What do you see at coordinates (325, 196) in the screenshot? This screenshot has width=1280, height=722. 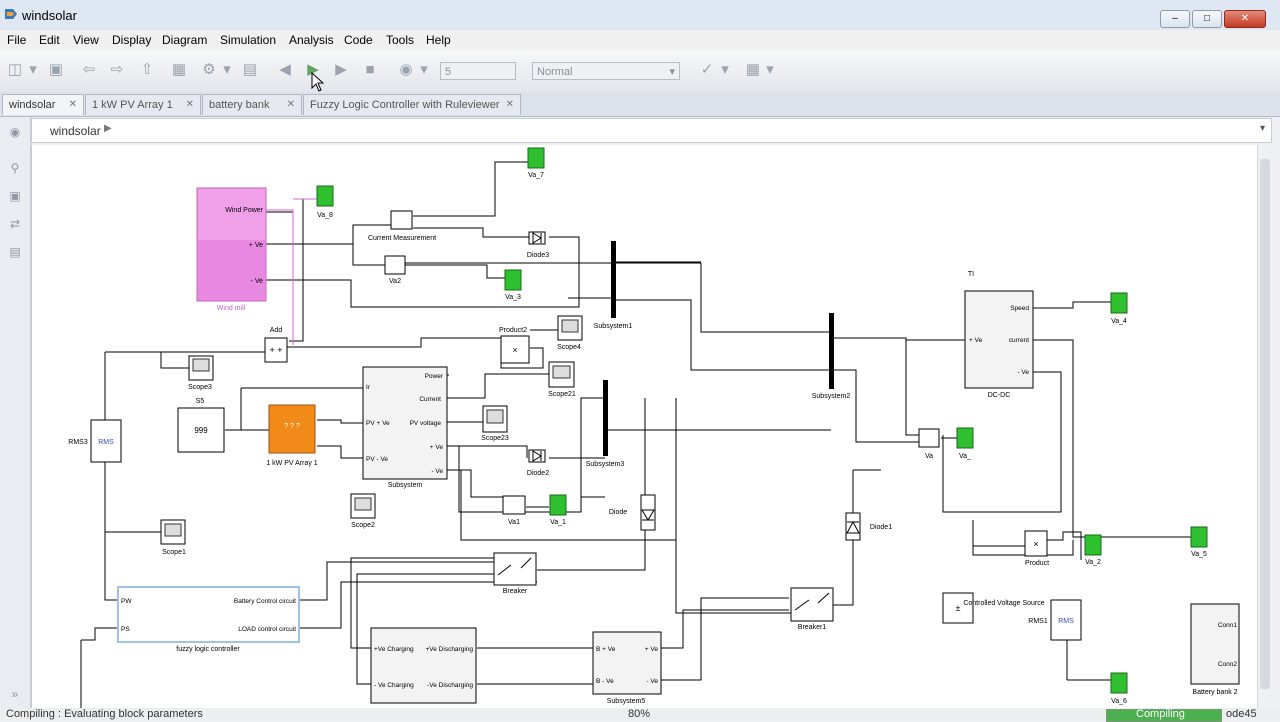 I see `scope-va8` at bounding box center [325, 196].